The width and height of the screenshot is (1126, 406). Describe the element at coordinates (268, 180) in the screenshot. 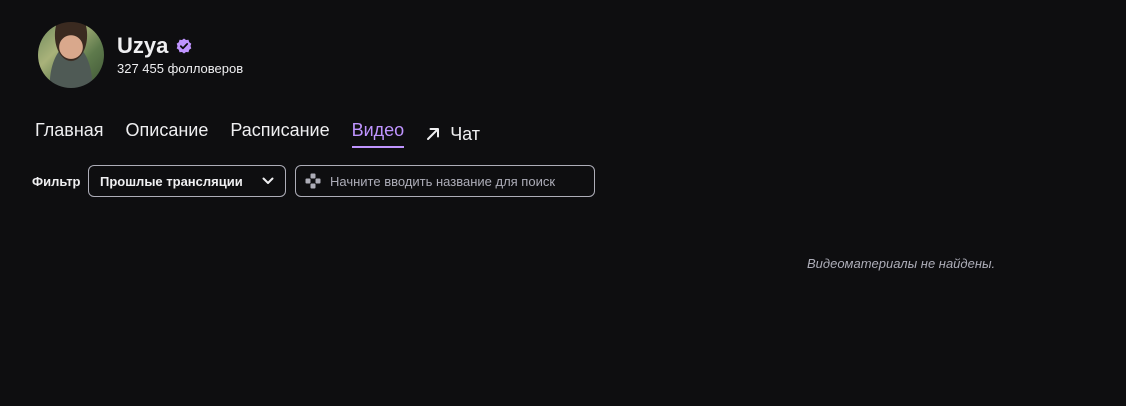

I see `chevron-down-icon` at that location.